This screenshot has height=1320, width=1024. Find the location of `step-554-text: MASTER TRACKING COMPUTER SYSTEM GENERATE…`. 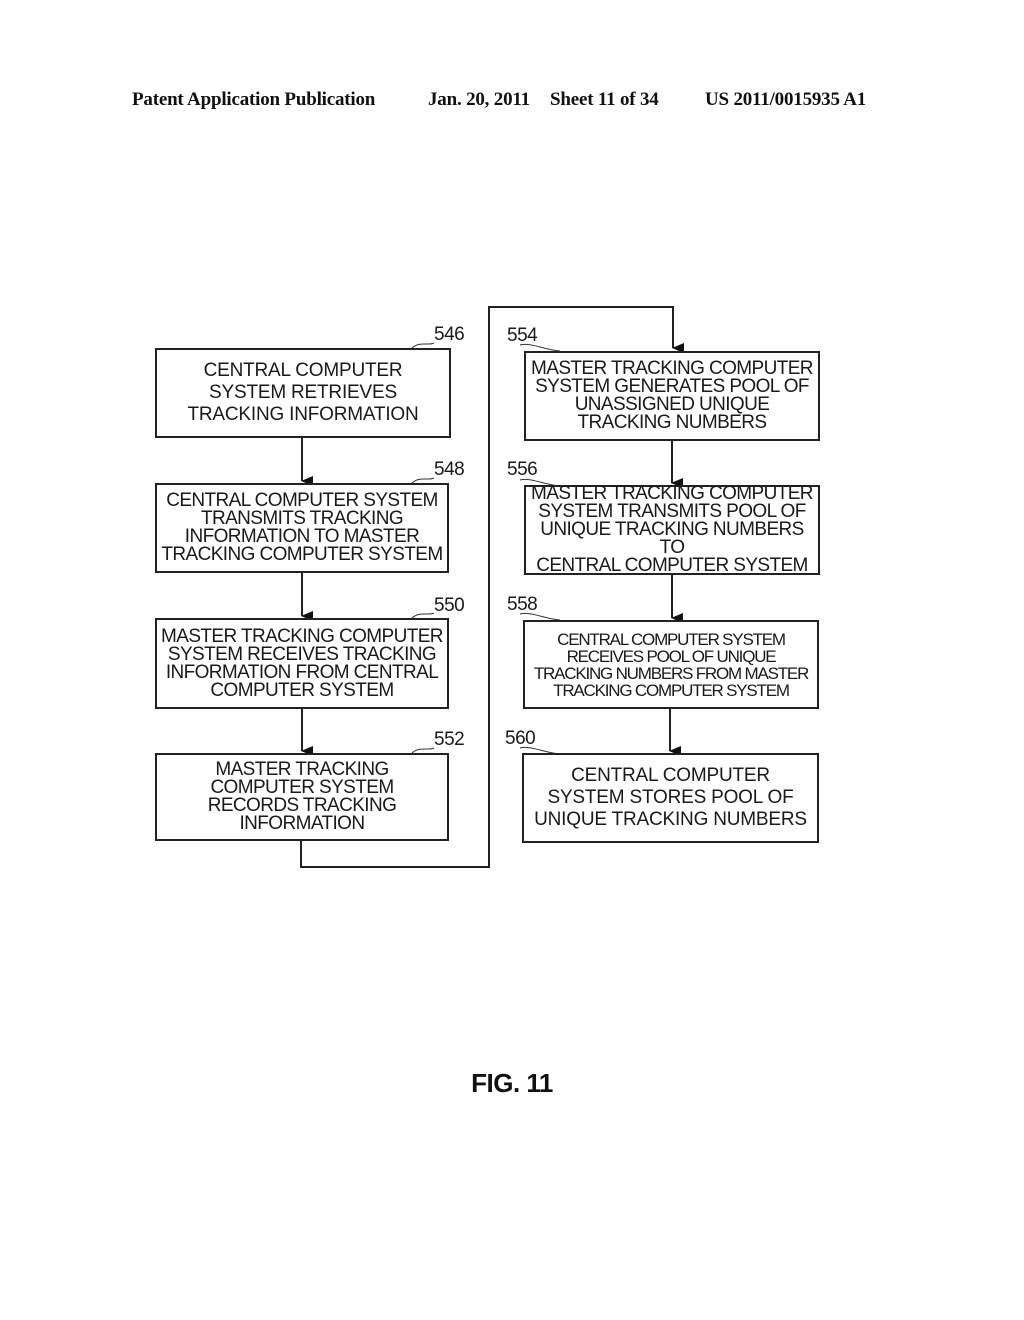

step-554-text: MASTER TRACKING COMPUTER SYSTEM GENERATE… is located at coordinates (672, 395).